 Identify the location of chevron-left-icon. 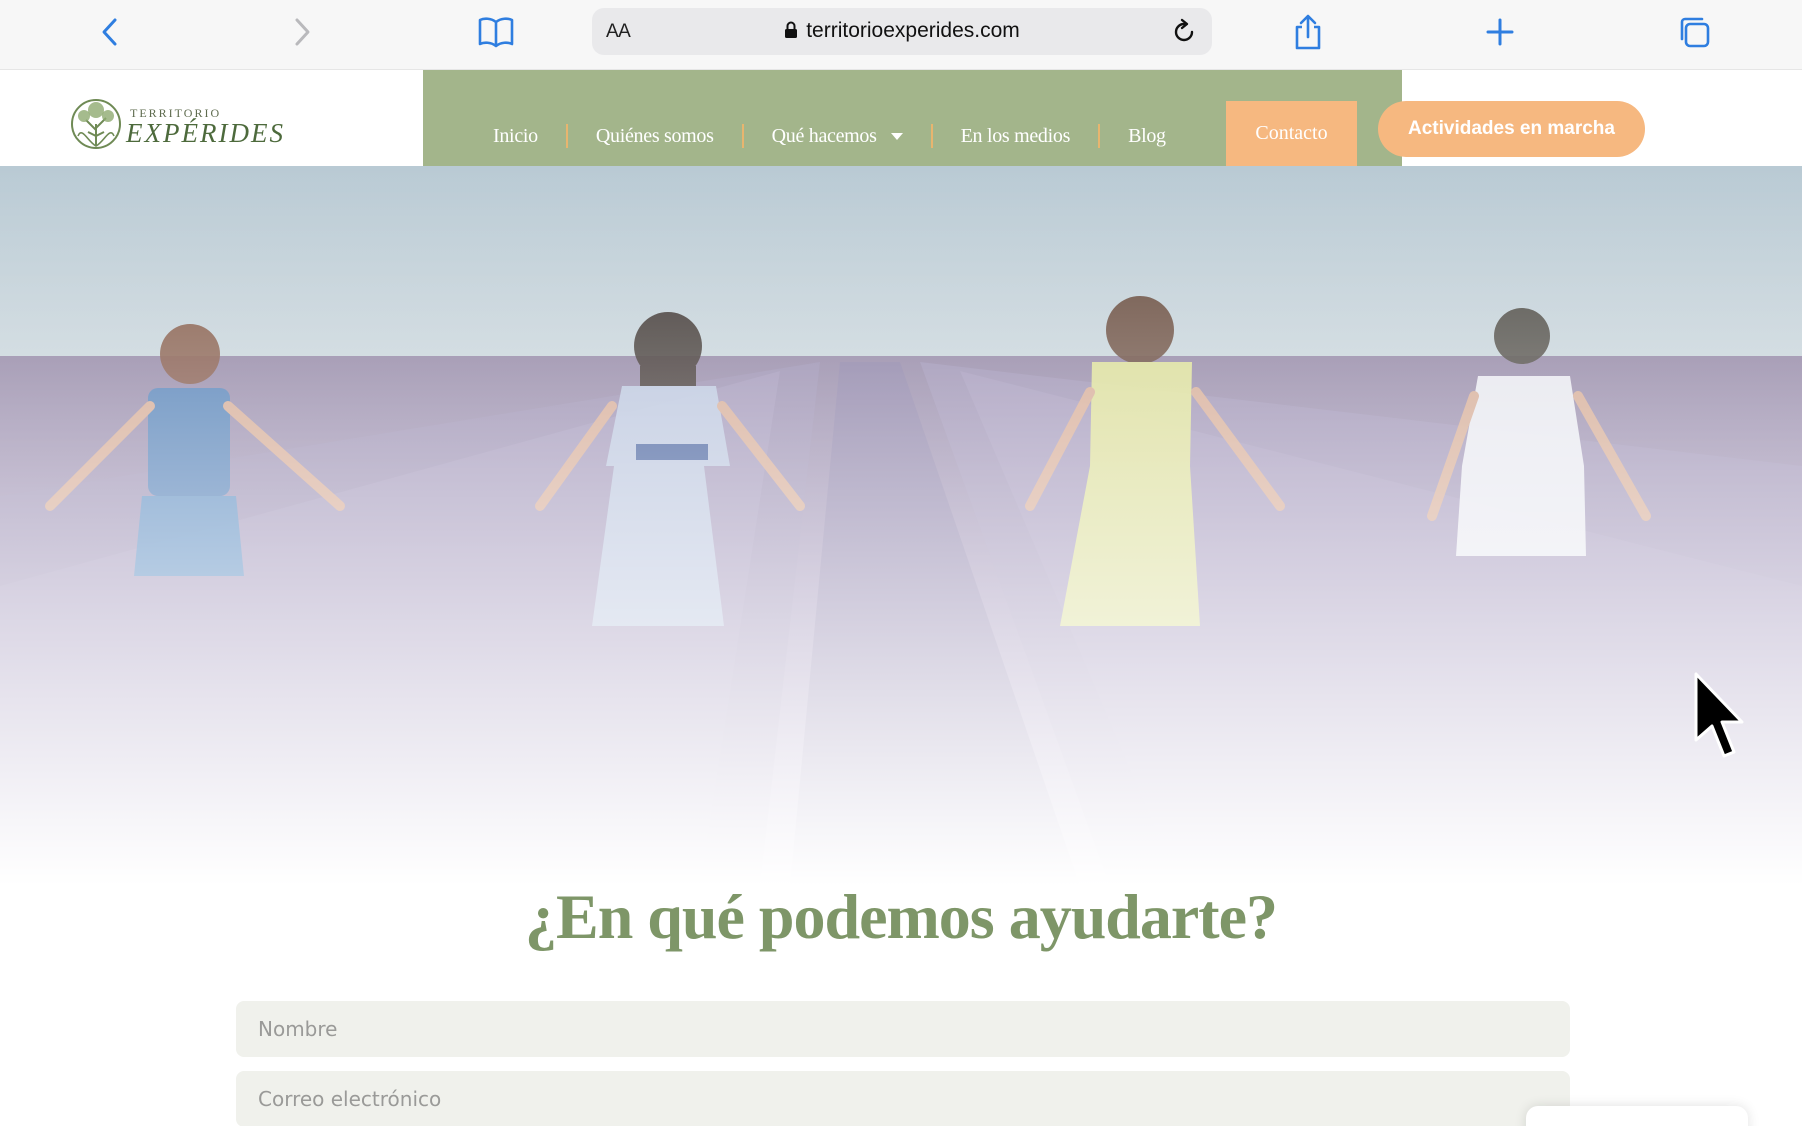
(110, 32).